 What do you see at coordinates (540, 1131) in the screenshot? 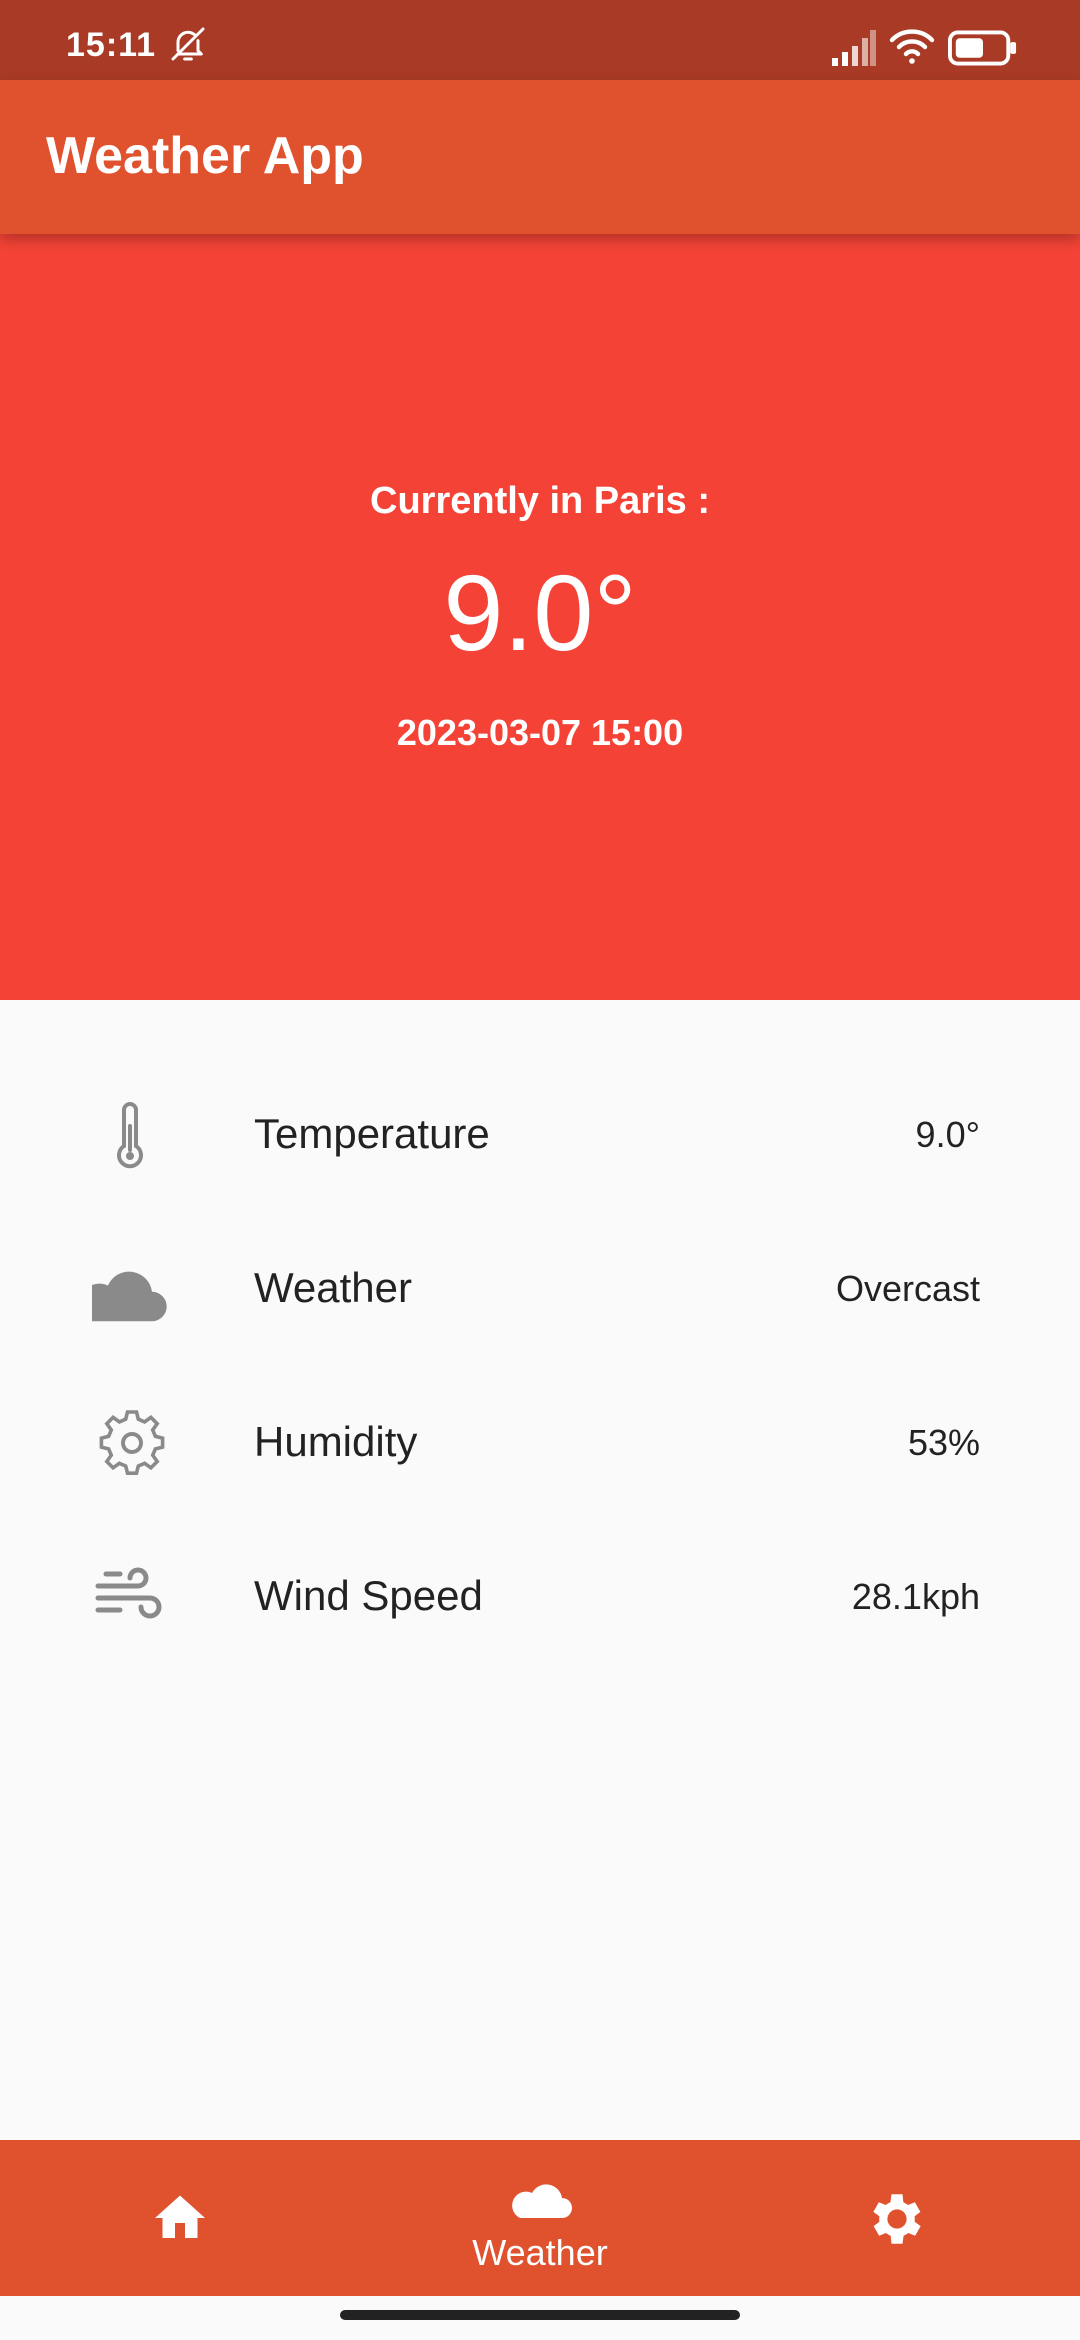
I see `detail-row-temperature: Temperature 9.0°` at bounding box center [540, 1131].